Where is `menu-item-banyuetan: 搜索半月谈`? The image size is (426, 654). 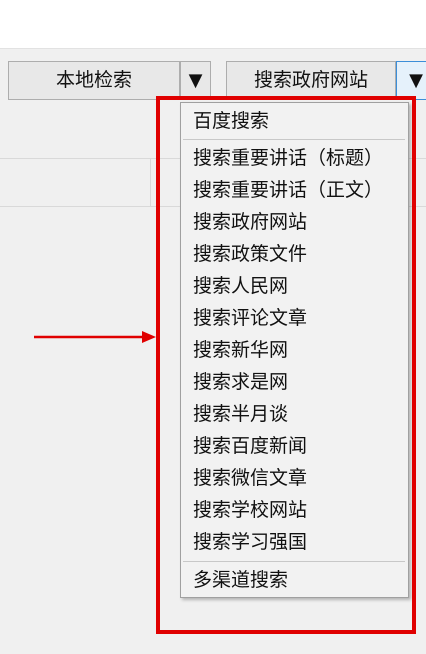
menu-item-banyuetan: 搜索半月谈 is located at coordinates (240, 414).